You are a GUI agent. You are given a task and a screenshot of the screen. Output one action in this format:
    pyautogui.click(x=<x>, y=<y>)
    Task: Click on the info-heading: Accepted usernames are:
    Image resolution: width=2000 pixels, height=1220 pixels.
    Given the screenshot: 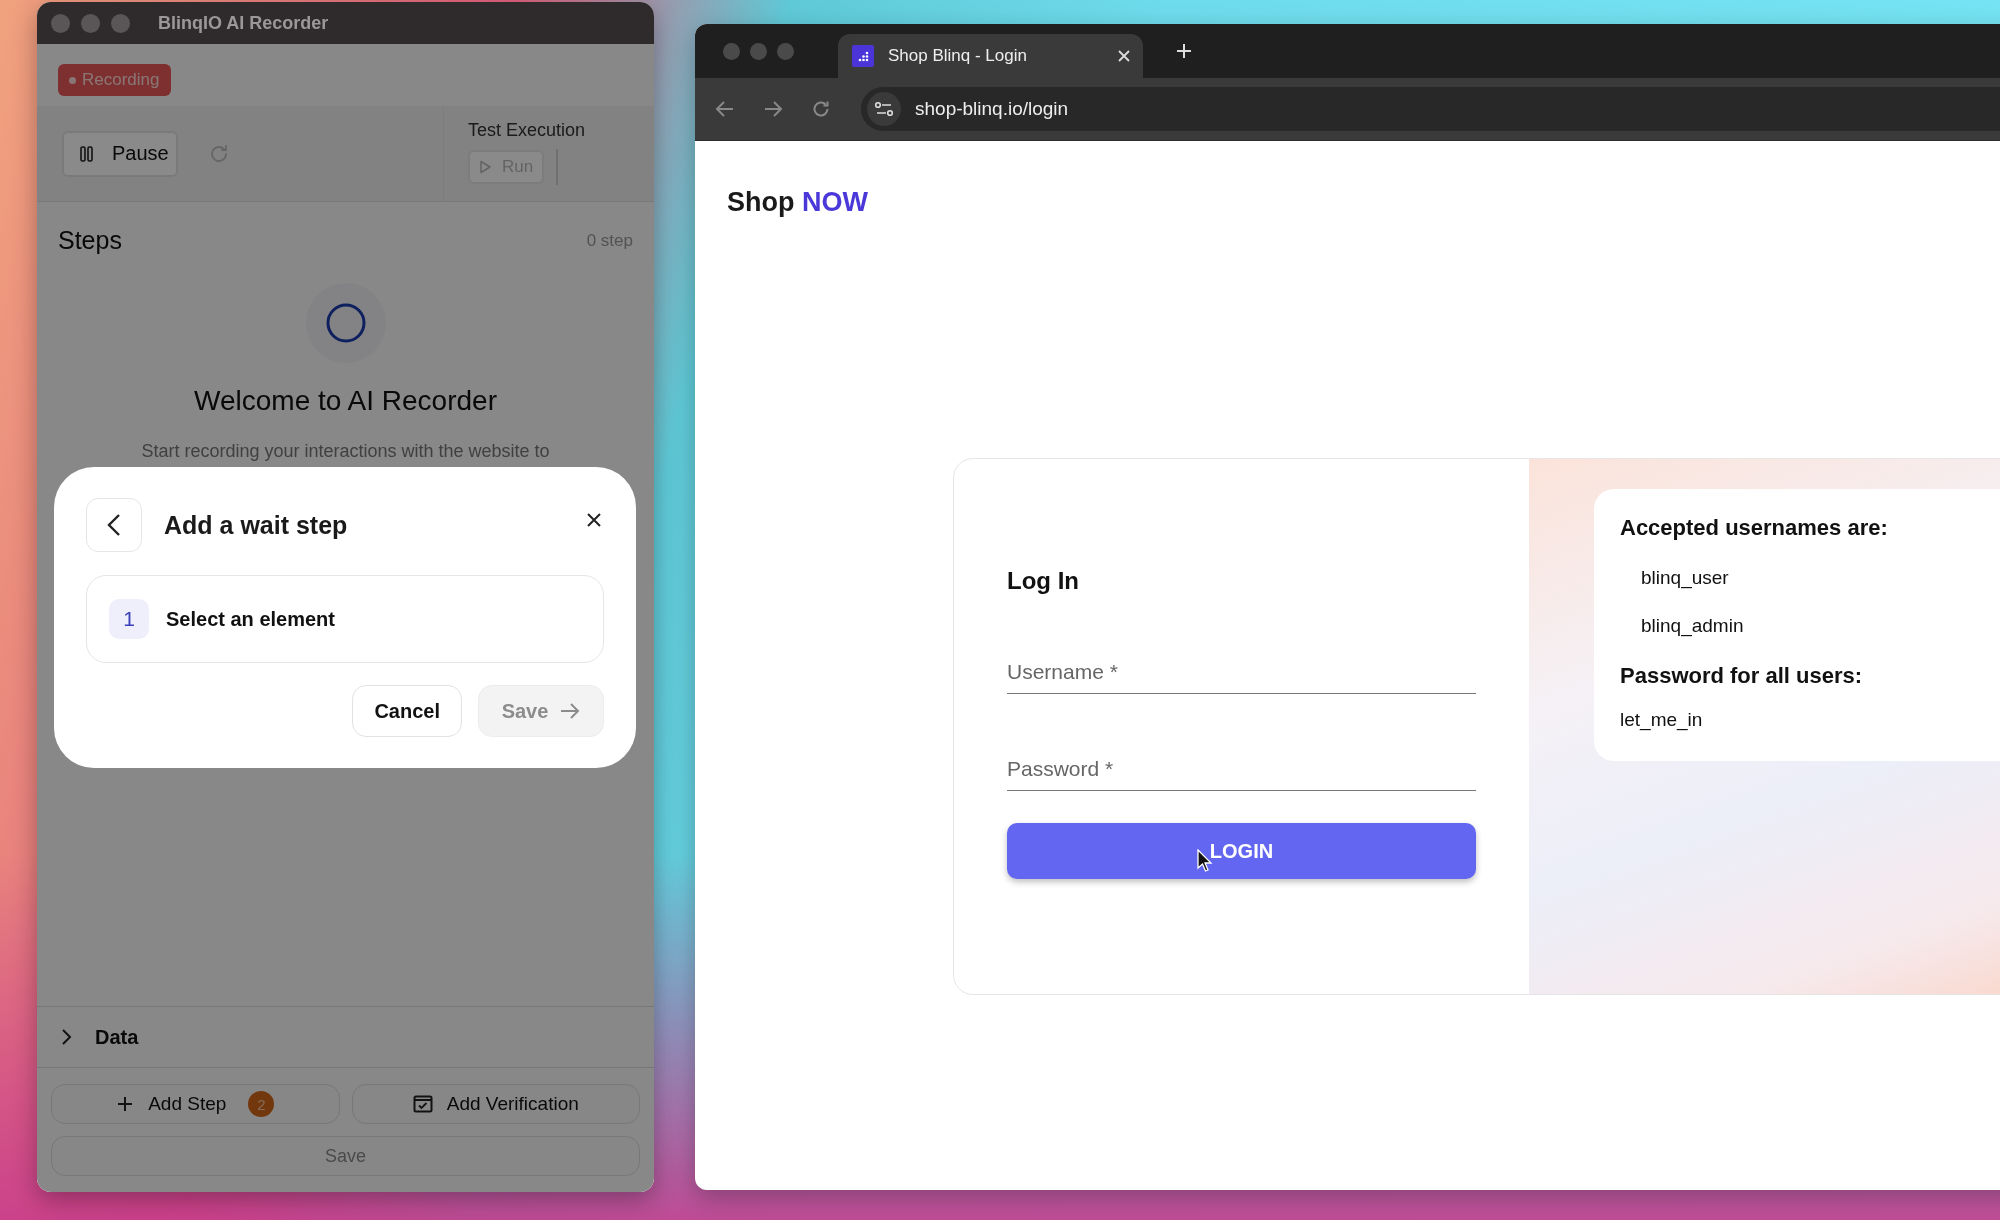 What is the action you would take?
    pyautogui.click(x=1754, y=528)
    